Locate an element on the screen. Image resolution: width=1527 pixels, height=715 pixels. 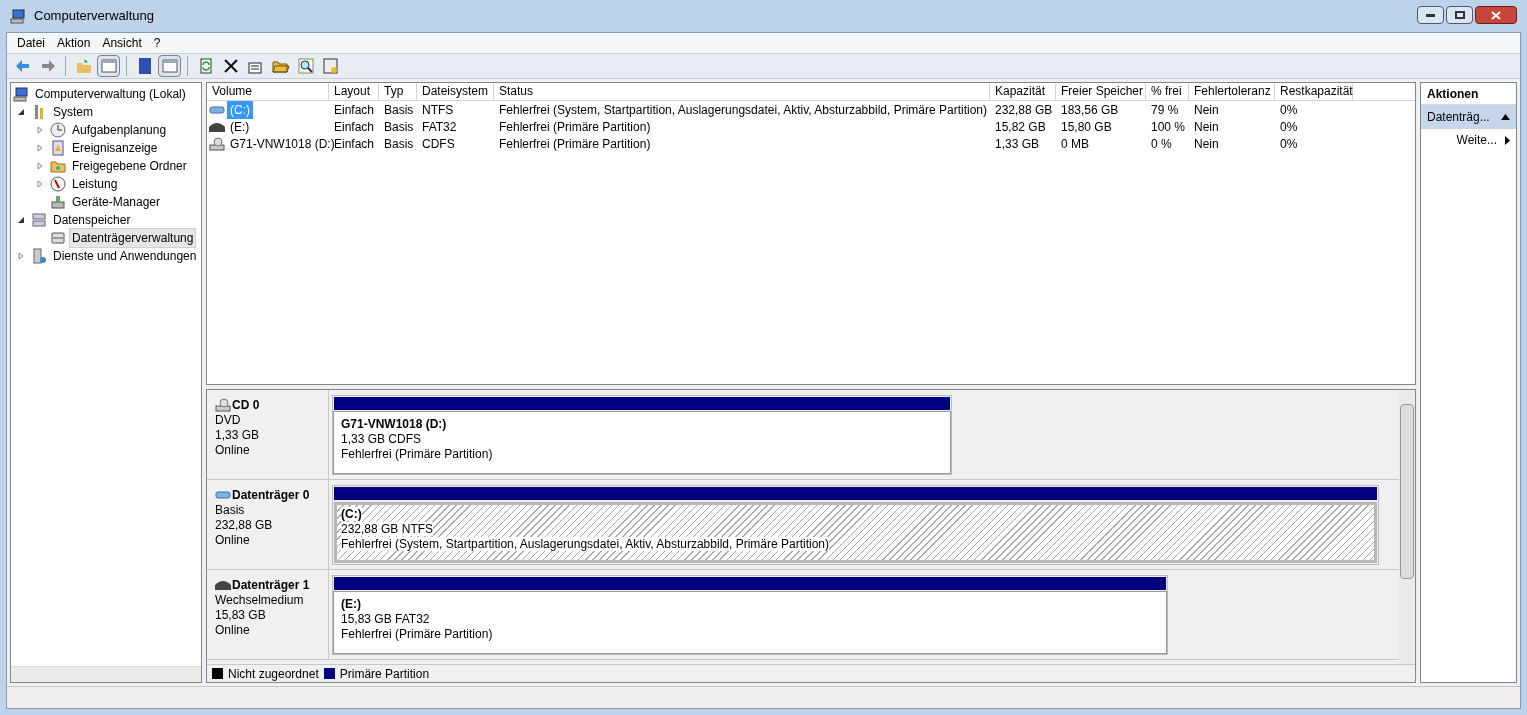
maximize-icon is located at coordinates (1459, 15).